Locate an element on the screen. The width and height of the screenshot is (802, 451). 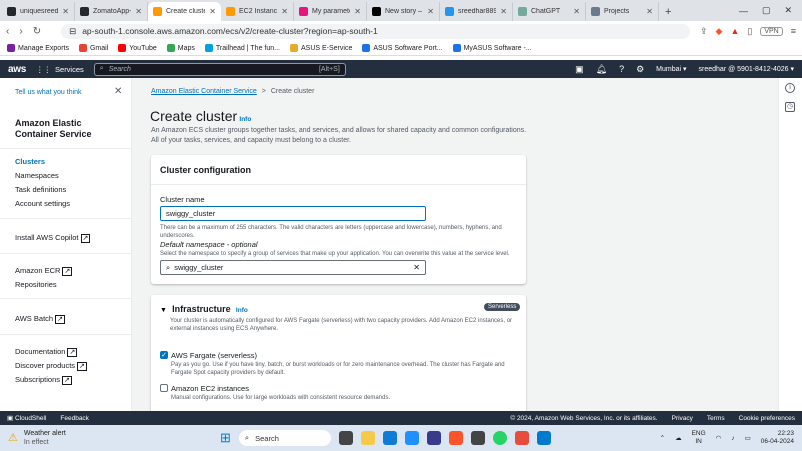
cloudshell-link: ▣ CloudShell is located at coordinates (26, 418).